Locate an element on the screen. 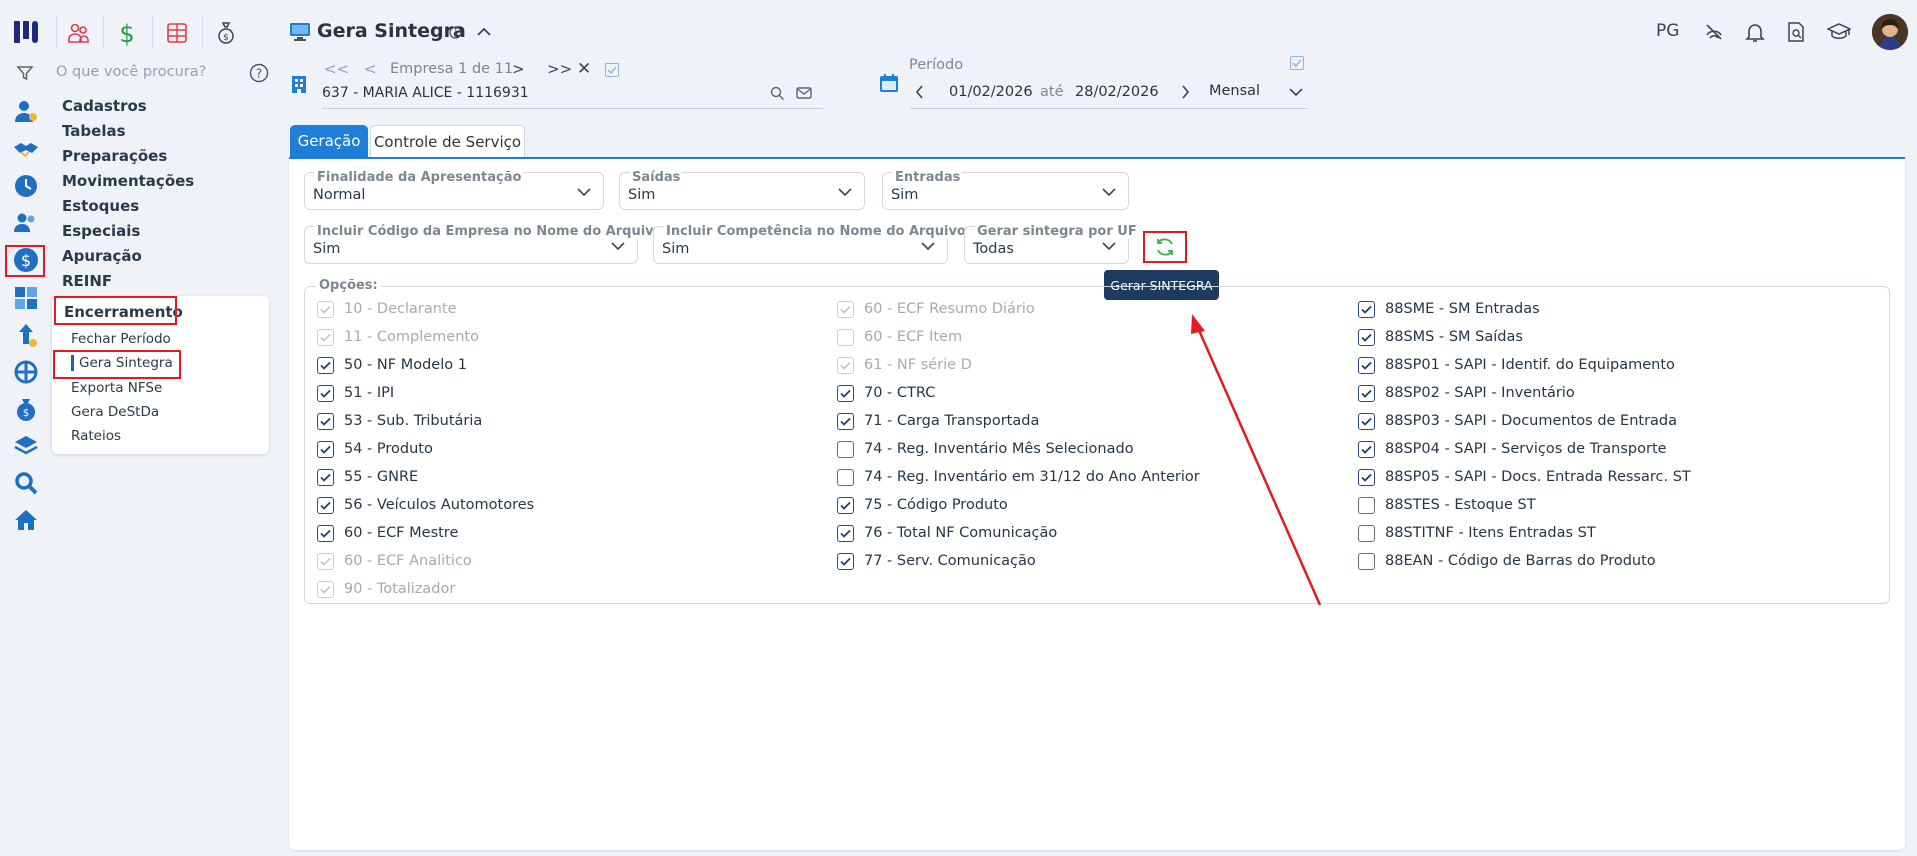 The image size is (1917, 856). annotation-arrow is located at coordinates (1256, 460).